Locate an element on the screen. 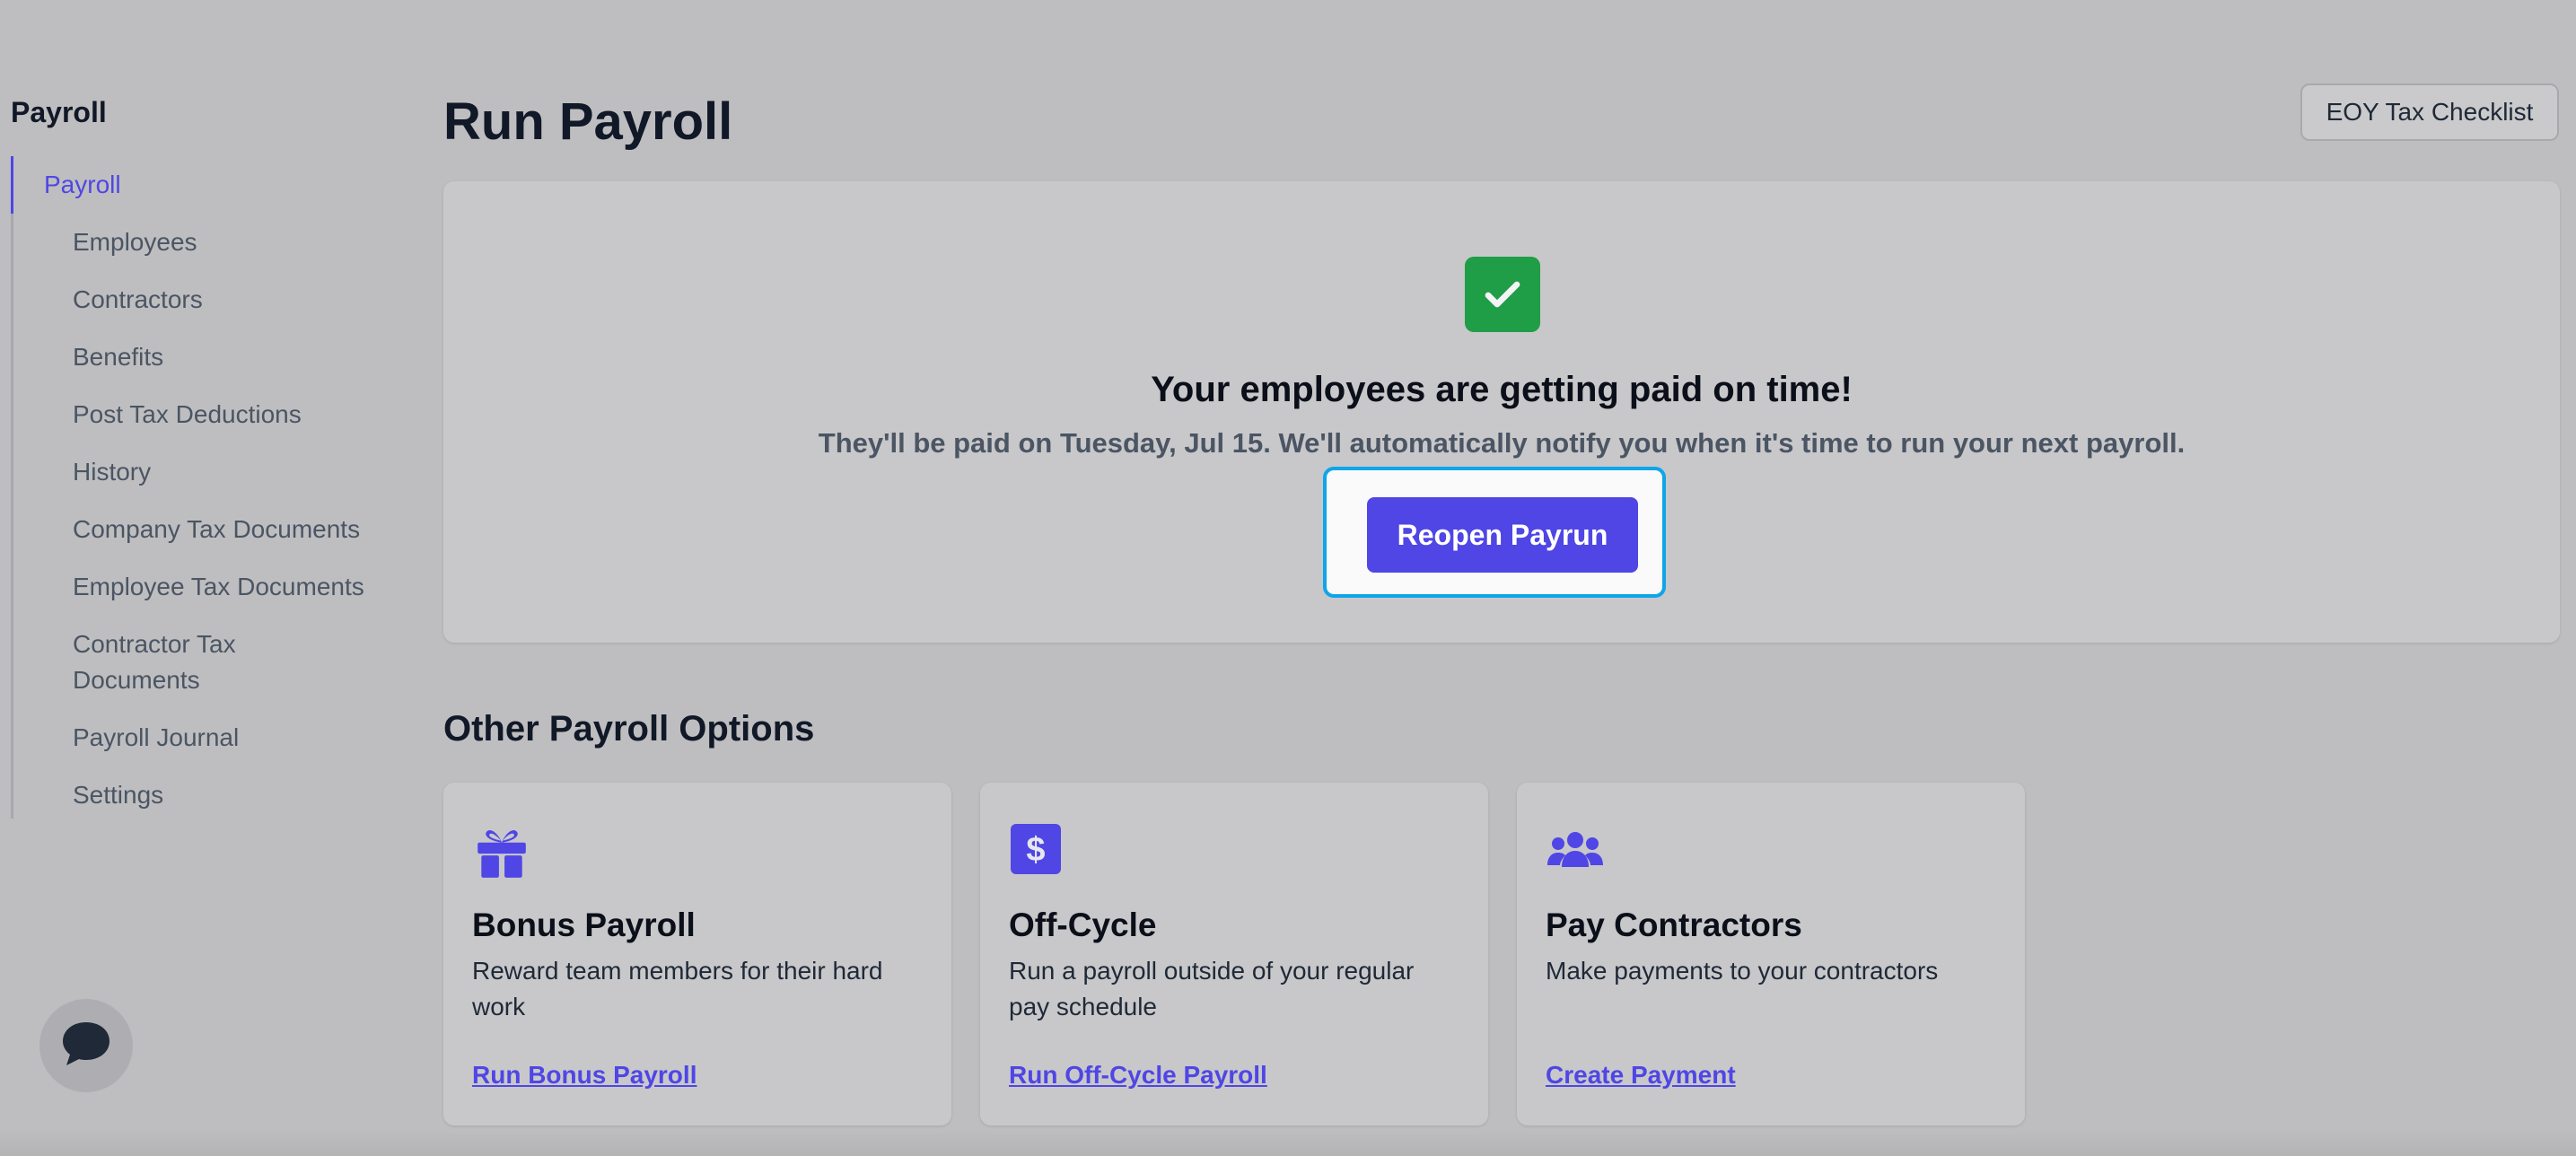 Image resolution: width=2576 pixels, height=1156 pixels. dollar-icon: $ is located at coordinates (1038, 851).